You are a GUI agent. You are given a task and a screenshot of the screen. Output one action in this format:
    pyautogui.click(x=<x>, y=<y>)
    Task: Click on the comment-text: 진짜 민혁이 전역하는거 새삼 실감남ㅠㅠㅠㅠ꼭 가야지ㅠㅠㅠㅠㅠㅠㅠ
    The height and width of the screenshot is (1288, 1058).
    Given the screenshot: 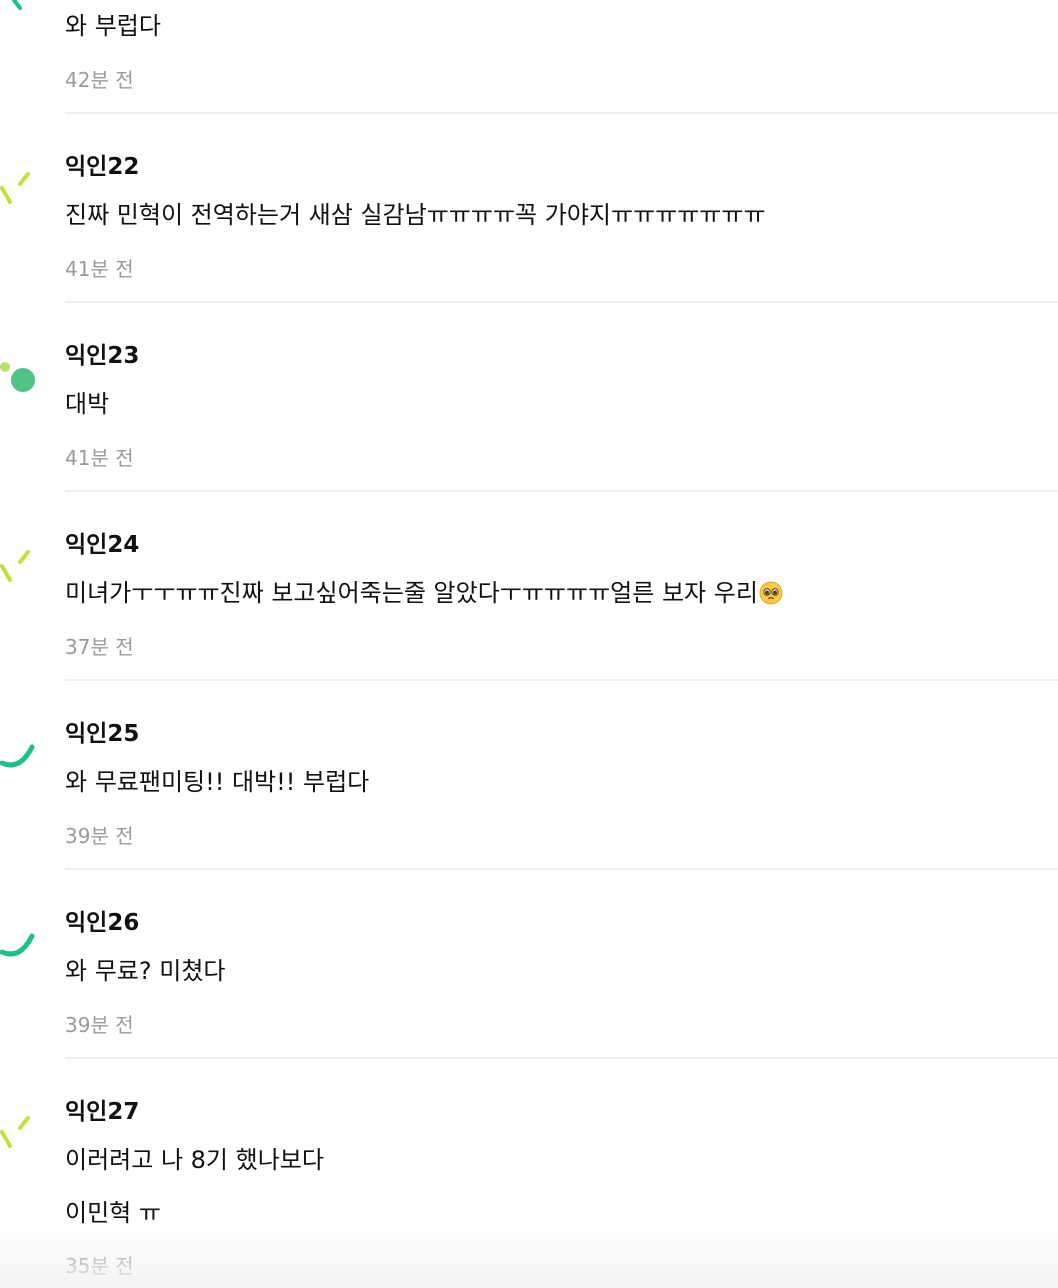 What is the action you would take?
    pyautogui.click(x=415, y=215)
    